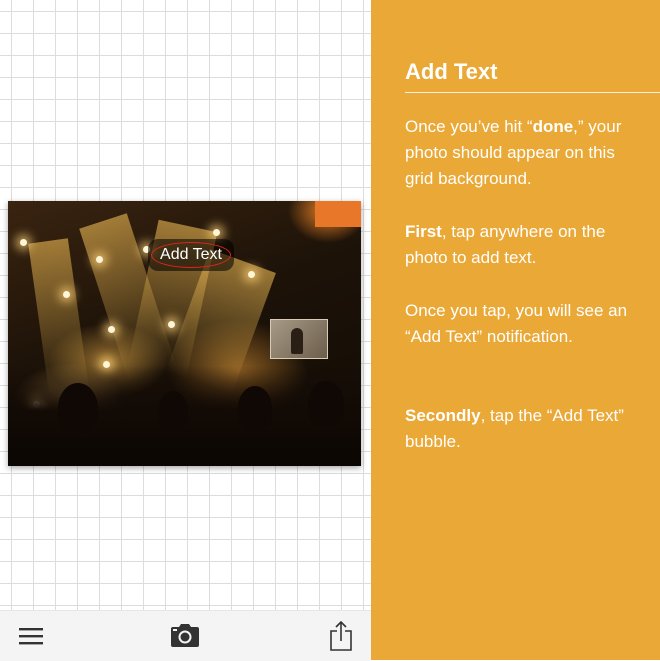 The image size is (660, 661). I want to click on instruction-paragraph-4: Secondly, tap the “Add Text” bubble., so click(525, 429).